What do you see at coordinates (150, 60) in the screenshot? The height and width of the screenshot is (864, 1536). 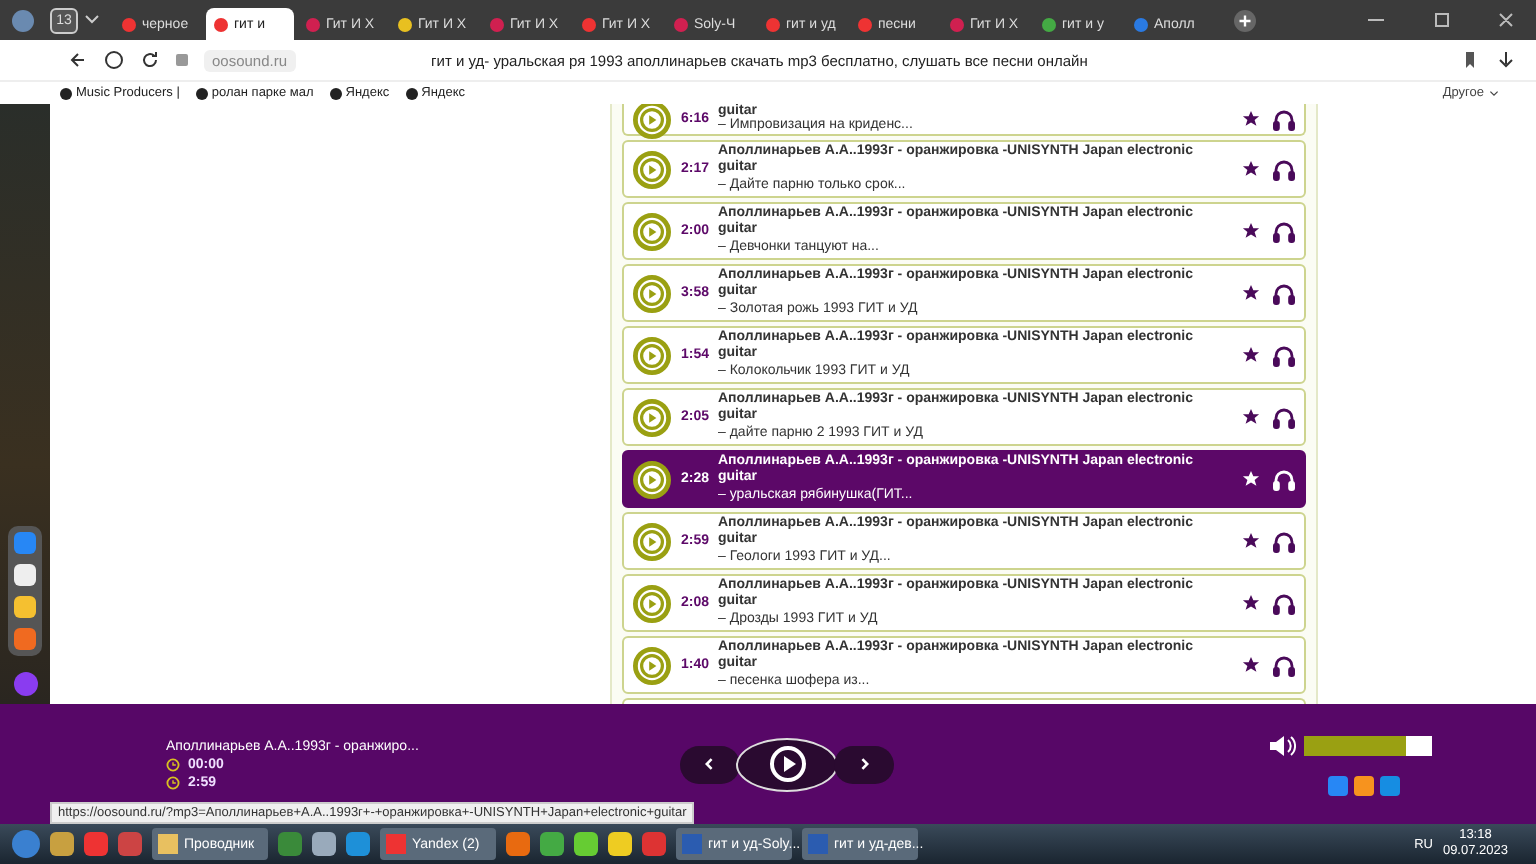 I see `reload-icon` at bounding box center [150, 60].